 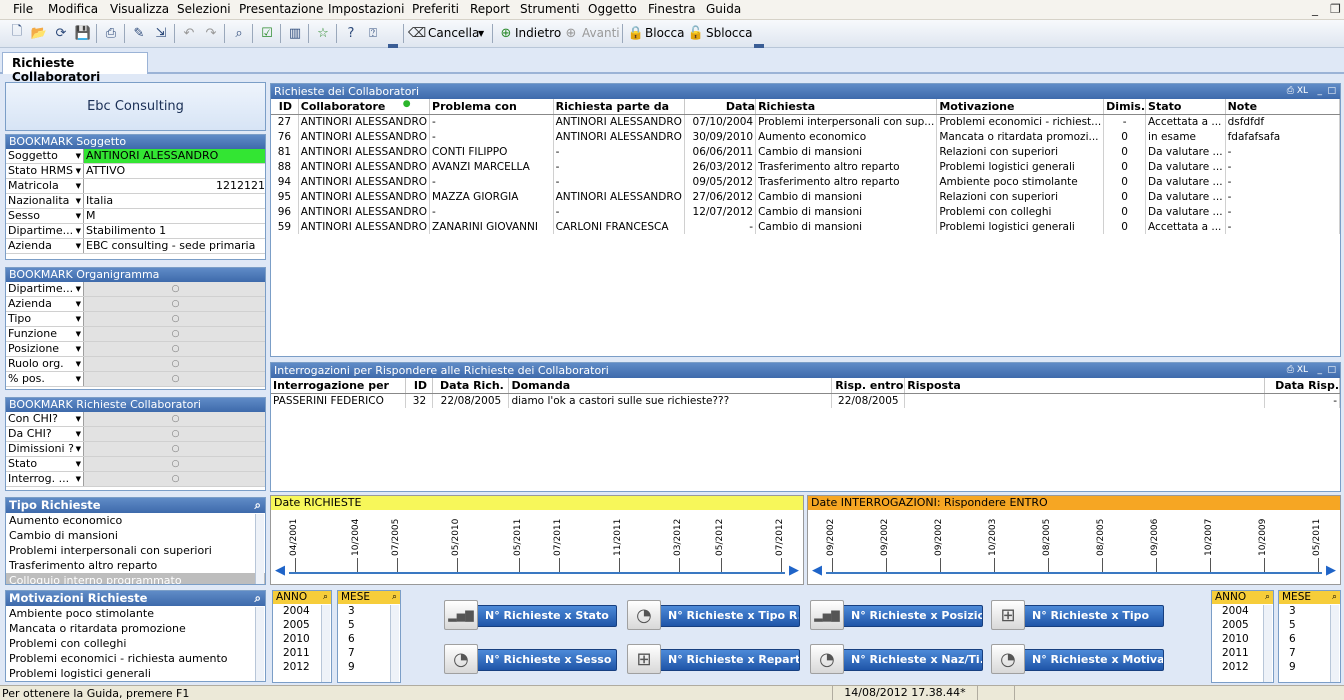 I want to click on field-label: Matricola ▼, so click(x=45, y=186).